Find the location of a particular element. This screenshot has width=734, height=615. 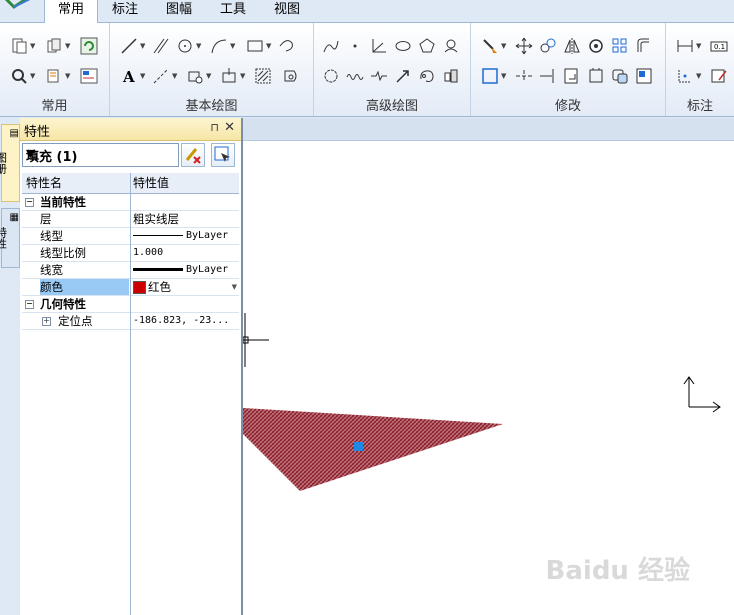

parallel-line-icon is located at coordinates (161, 46).